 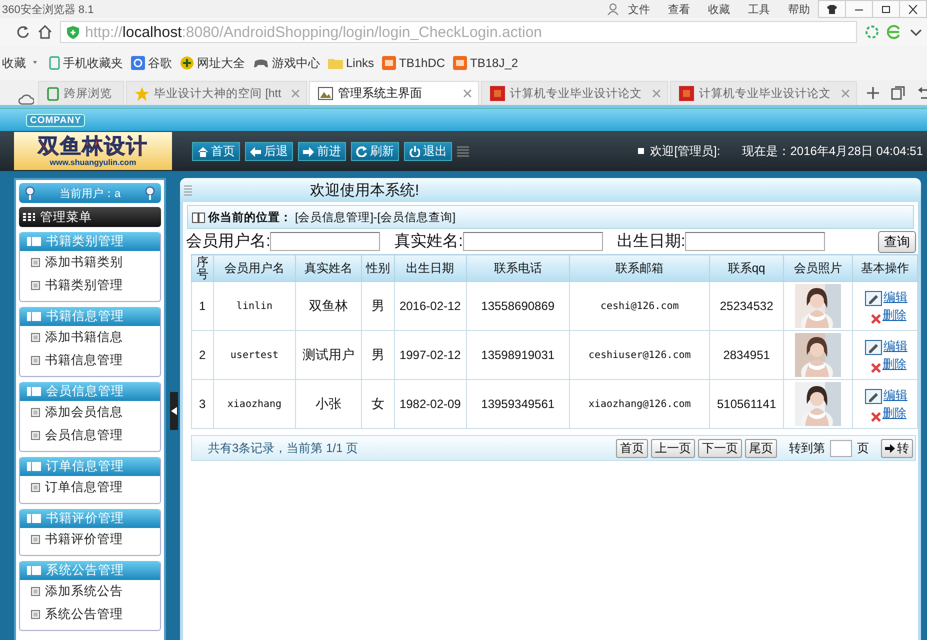 I want to click on filter-label: 出生日期:, so click(x=651, y=242).